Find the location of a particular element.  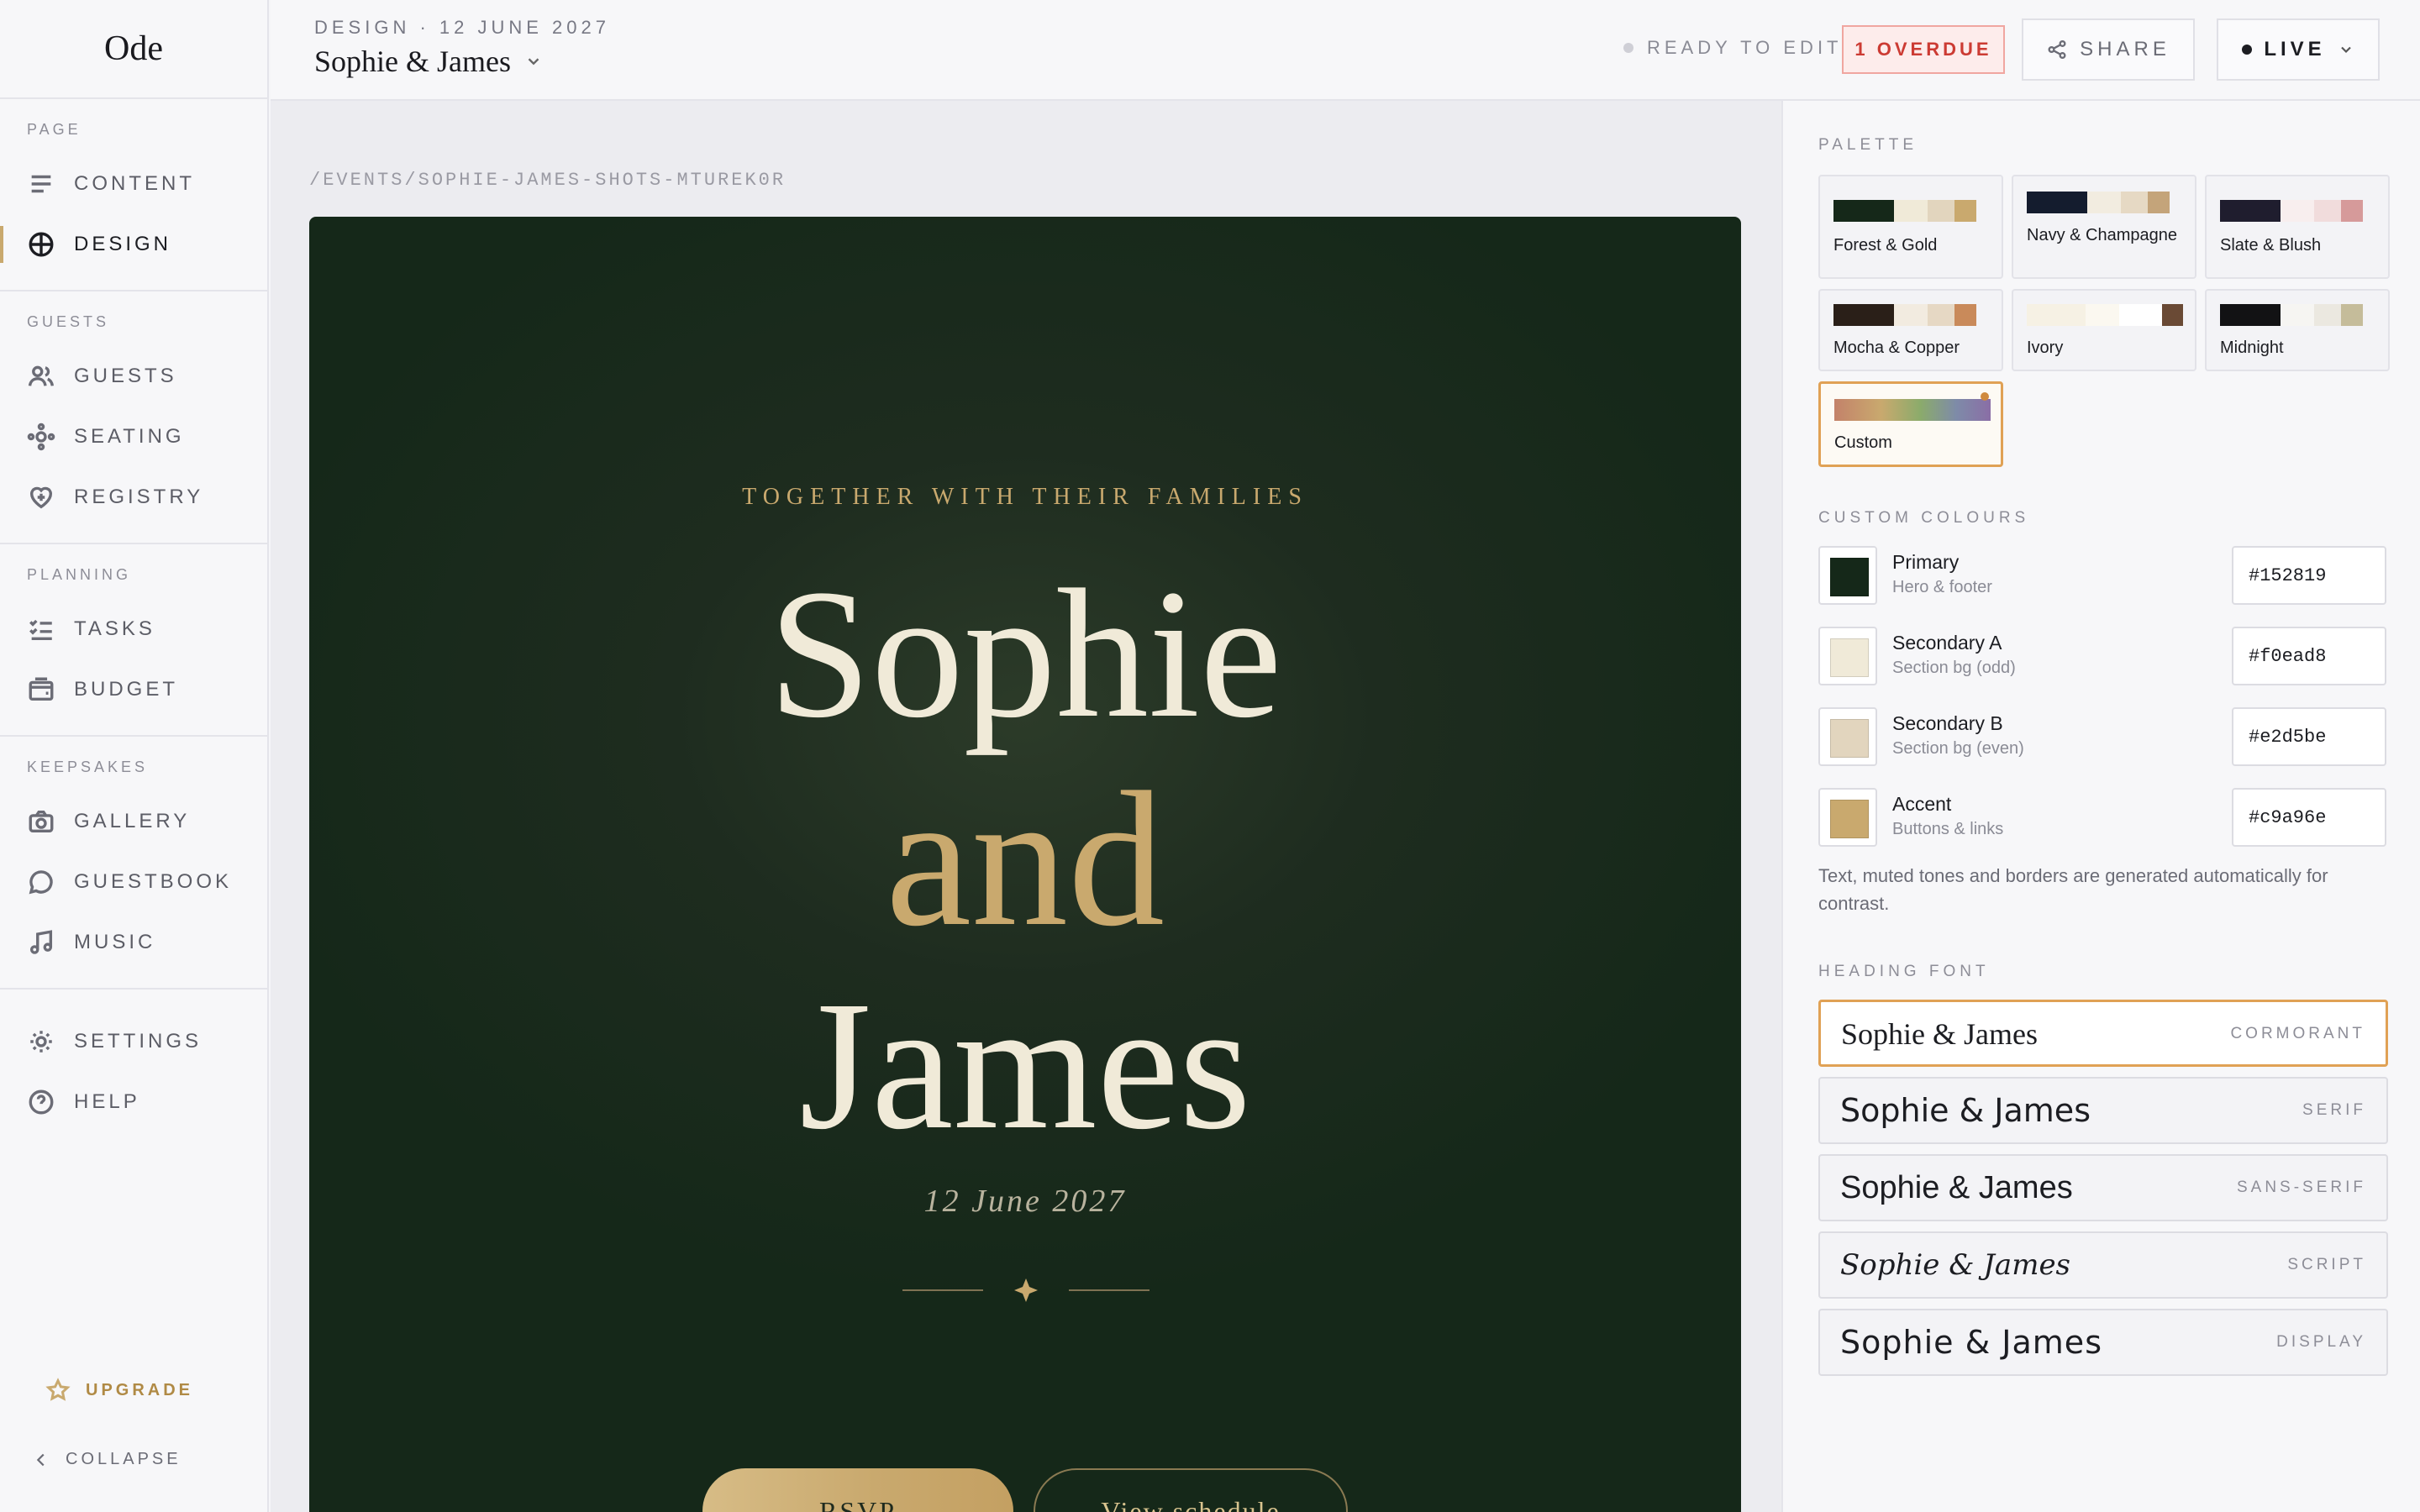

event-switcher: Sophie & James is located at coordinates (428, 61).